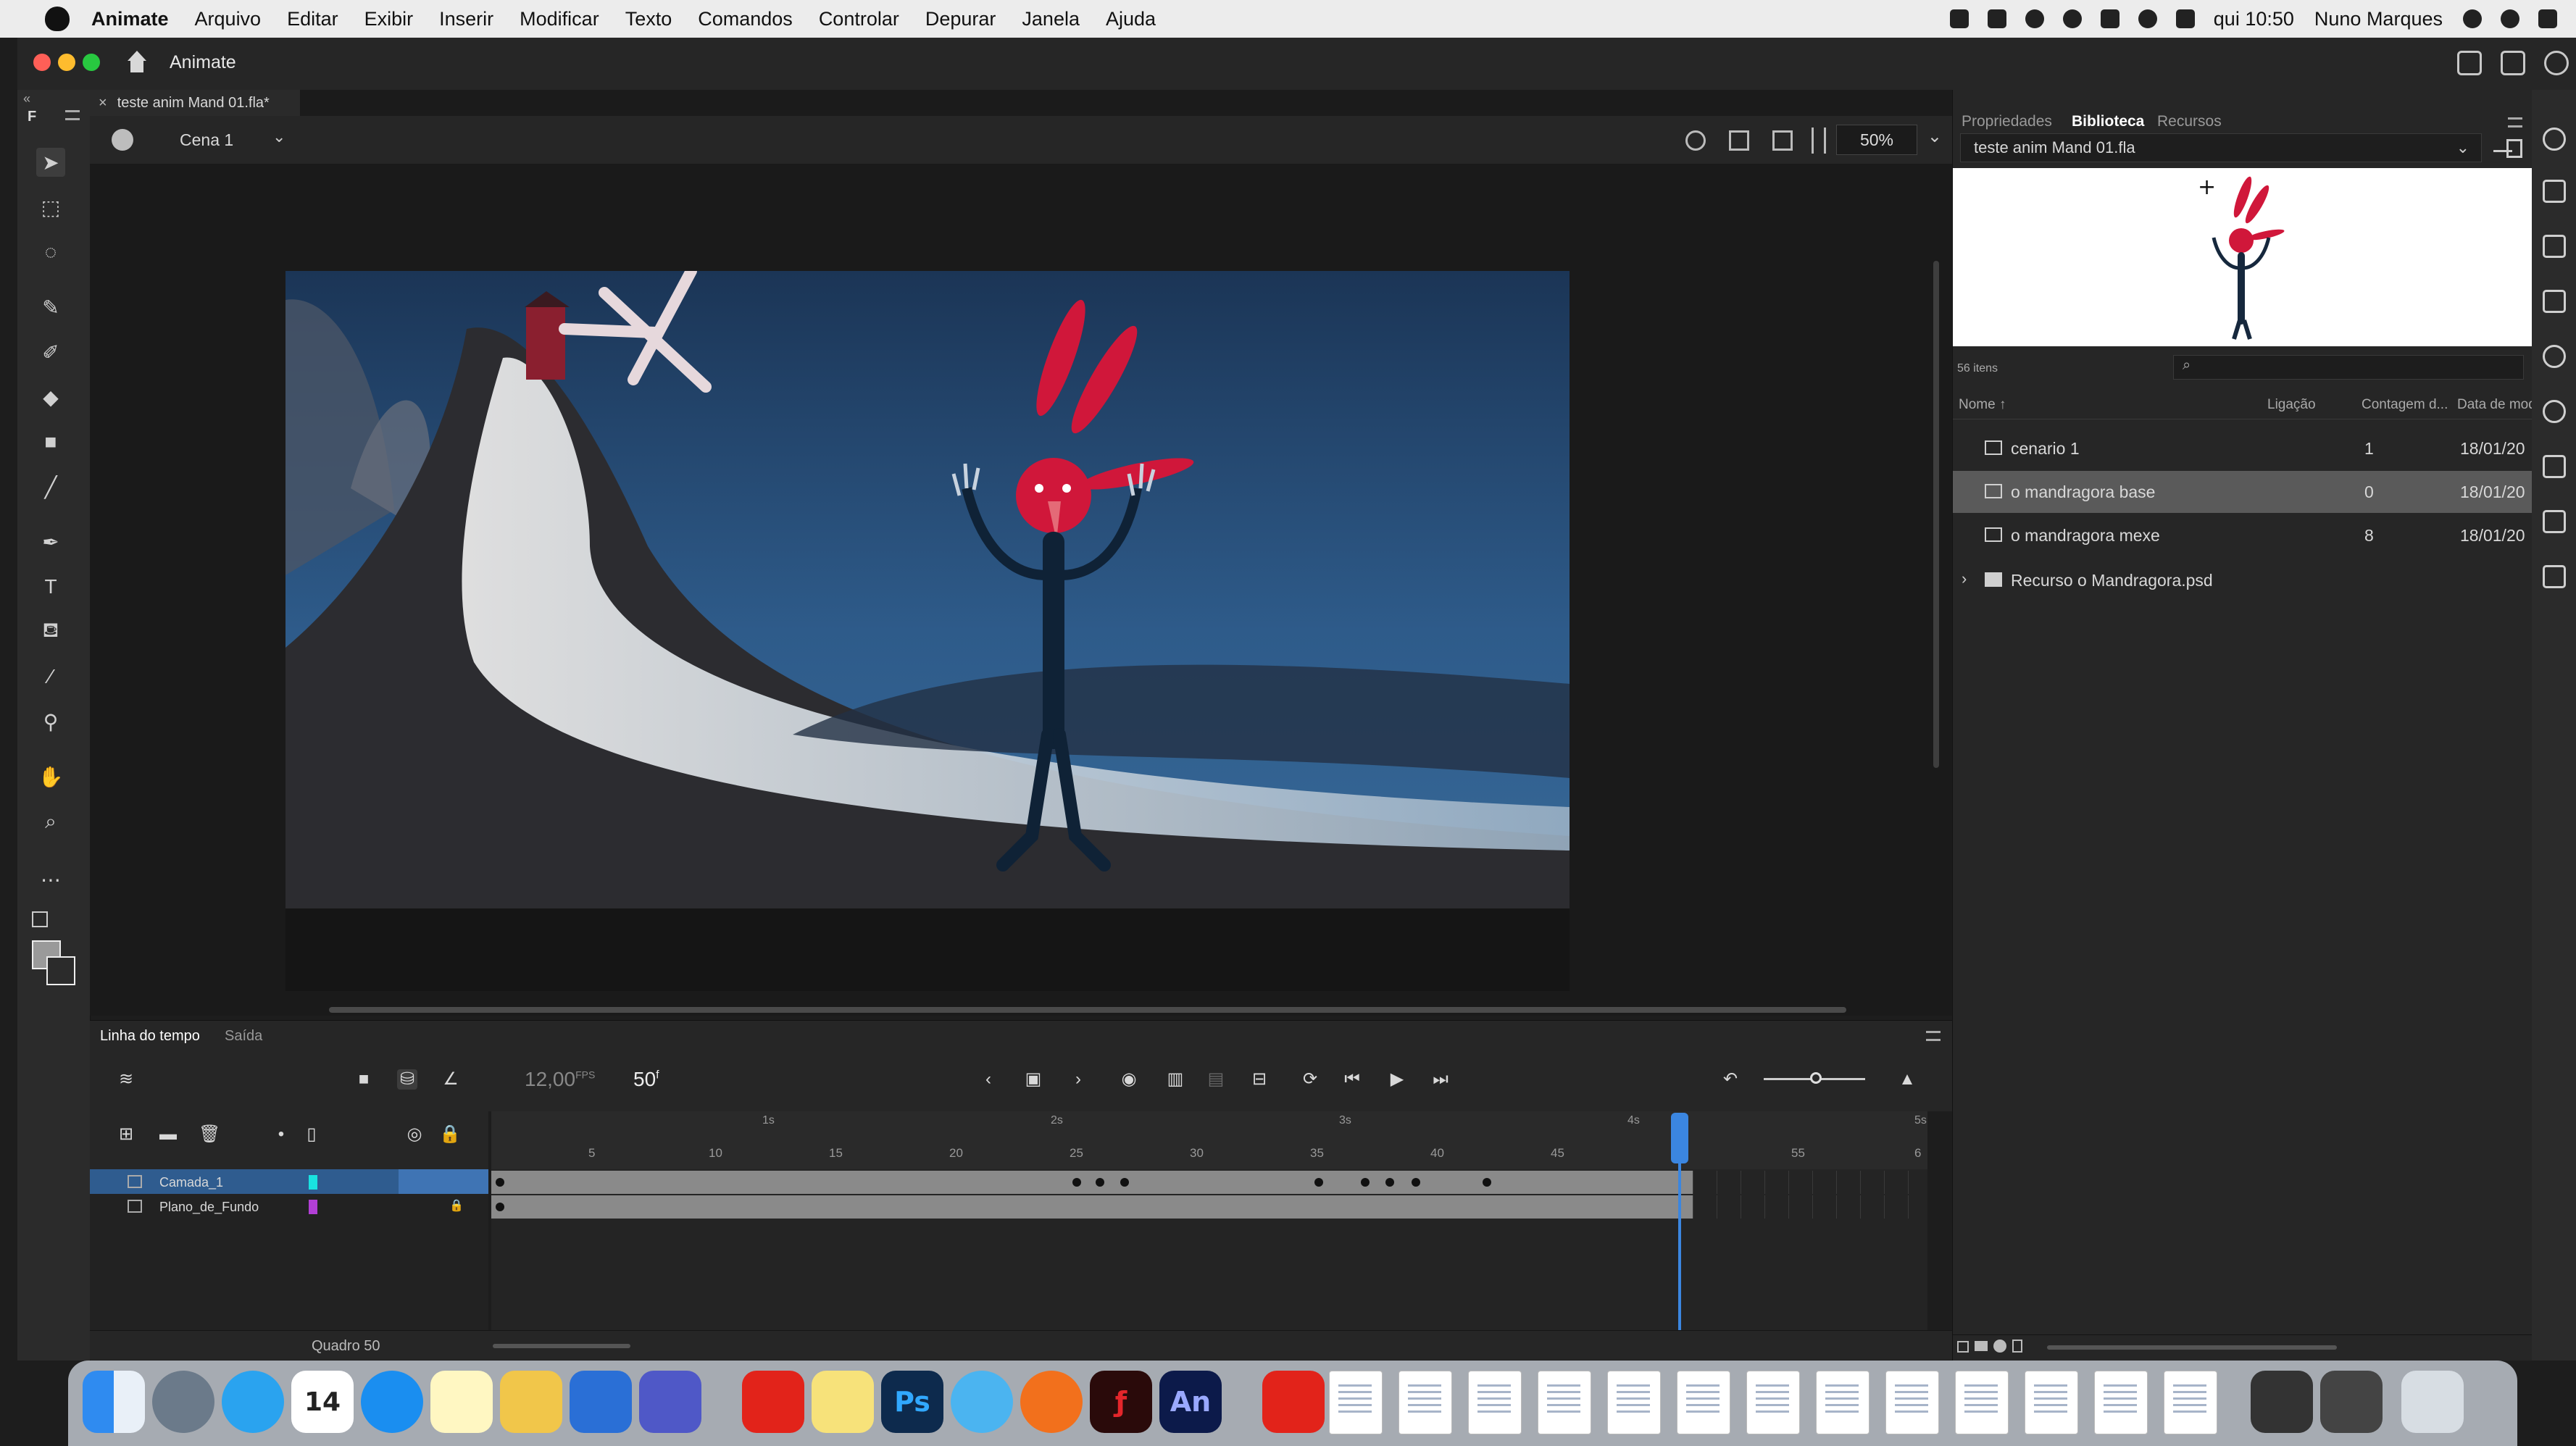 The image size is (2576, 1446). I want to click on menubar-clock: qui 10:50, so click(2254, 19).